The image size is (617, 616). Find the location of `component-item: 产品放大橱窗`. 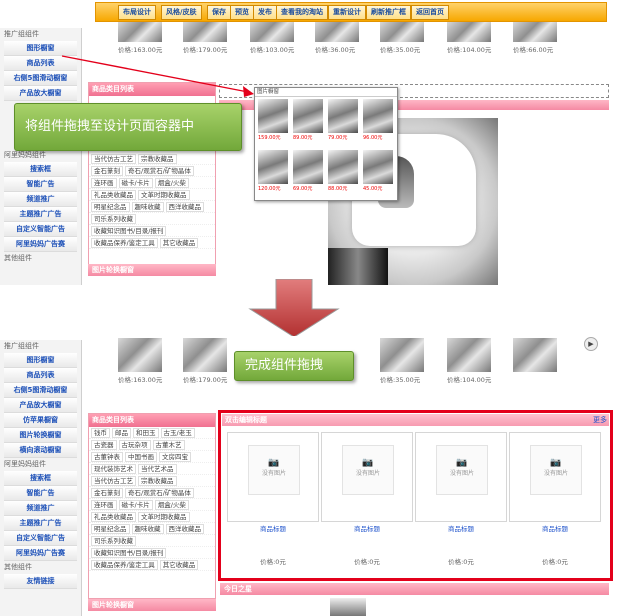

component-item: 产品放大橱窗 is located at coordinates (40, 405).